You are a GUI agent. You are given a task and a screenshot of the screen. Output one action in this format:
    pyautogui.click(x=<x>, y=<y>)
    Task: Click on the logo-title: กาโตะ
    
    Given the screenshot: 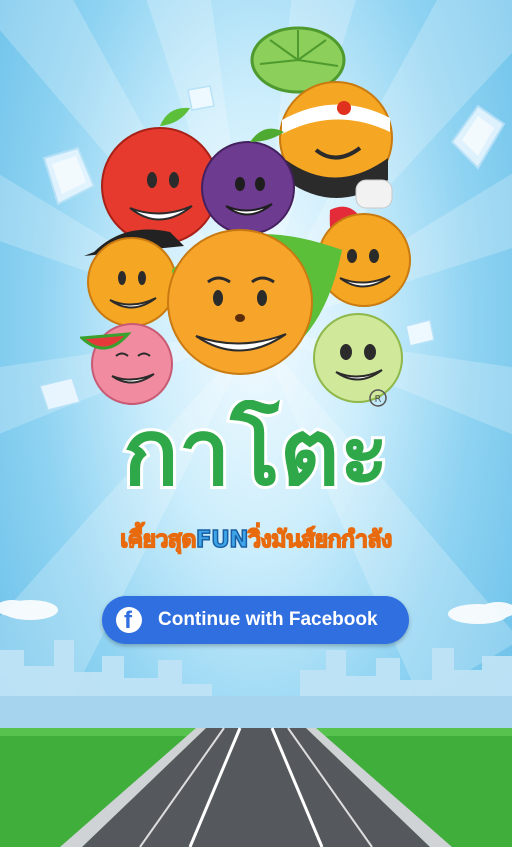 What is the action you would take?
    pyautogui.click(x=256, y=450)
    